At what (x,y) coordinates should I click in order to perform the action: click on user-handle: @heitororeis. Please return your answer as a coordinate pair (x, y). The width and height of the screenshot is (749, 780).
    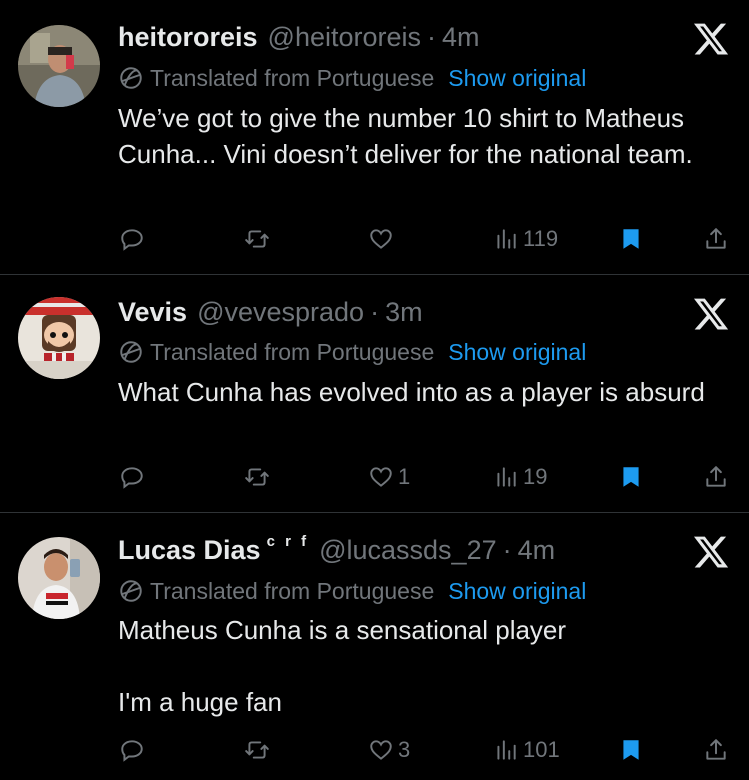
    Looking at the image, I should click on (344, 37).